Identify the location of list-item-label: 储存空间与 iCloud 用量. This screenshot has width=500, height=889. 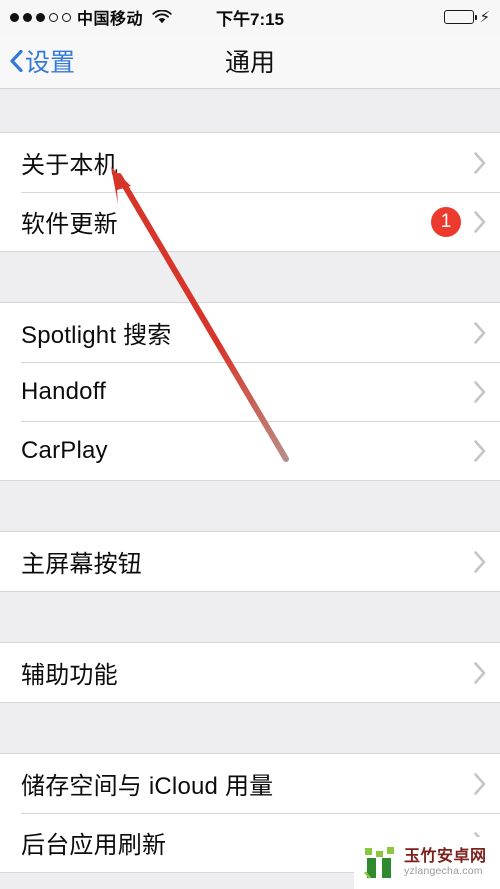
(147, 786).